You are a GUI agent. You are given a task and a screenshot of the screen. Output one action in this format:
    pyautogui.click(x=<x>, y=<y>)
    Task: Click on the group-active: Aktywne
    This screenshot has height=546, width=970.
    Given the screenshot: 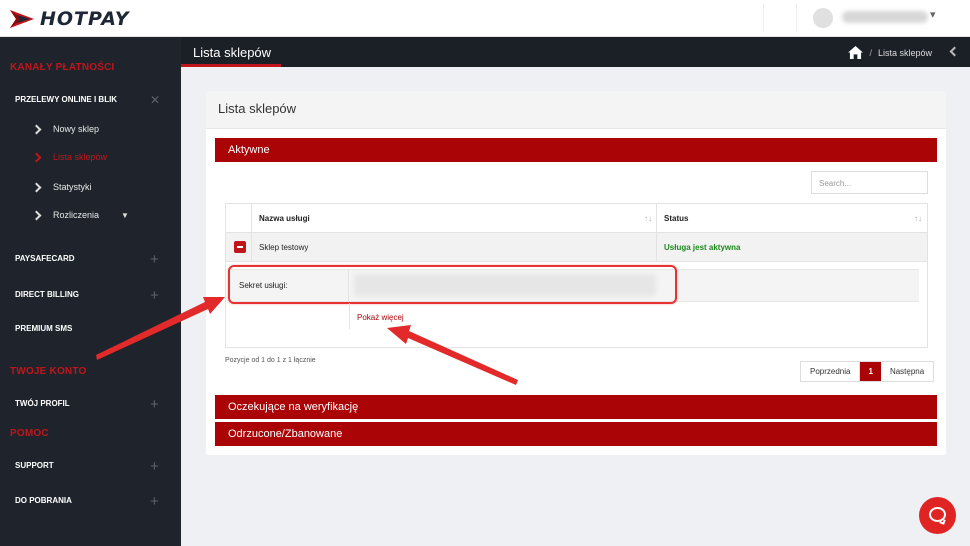 What is the action you would take?
    pyautogui.click(x=576, y=150)
    